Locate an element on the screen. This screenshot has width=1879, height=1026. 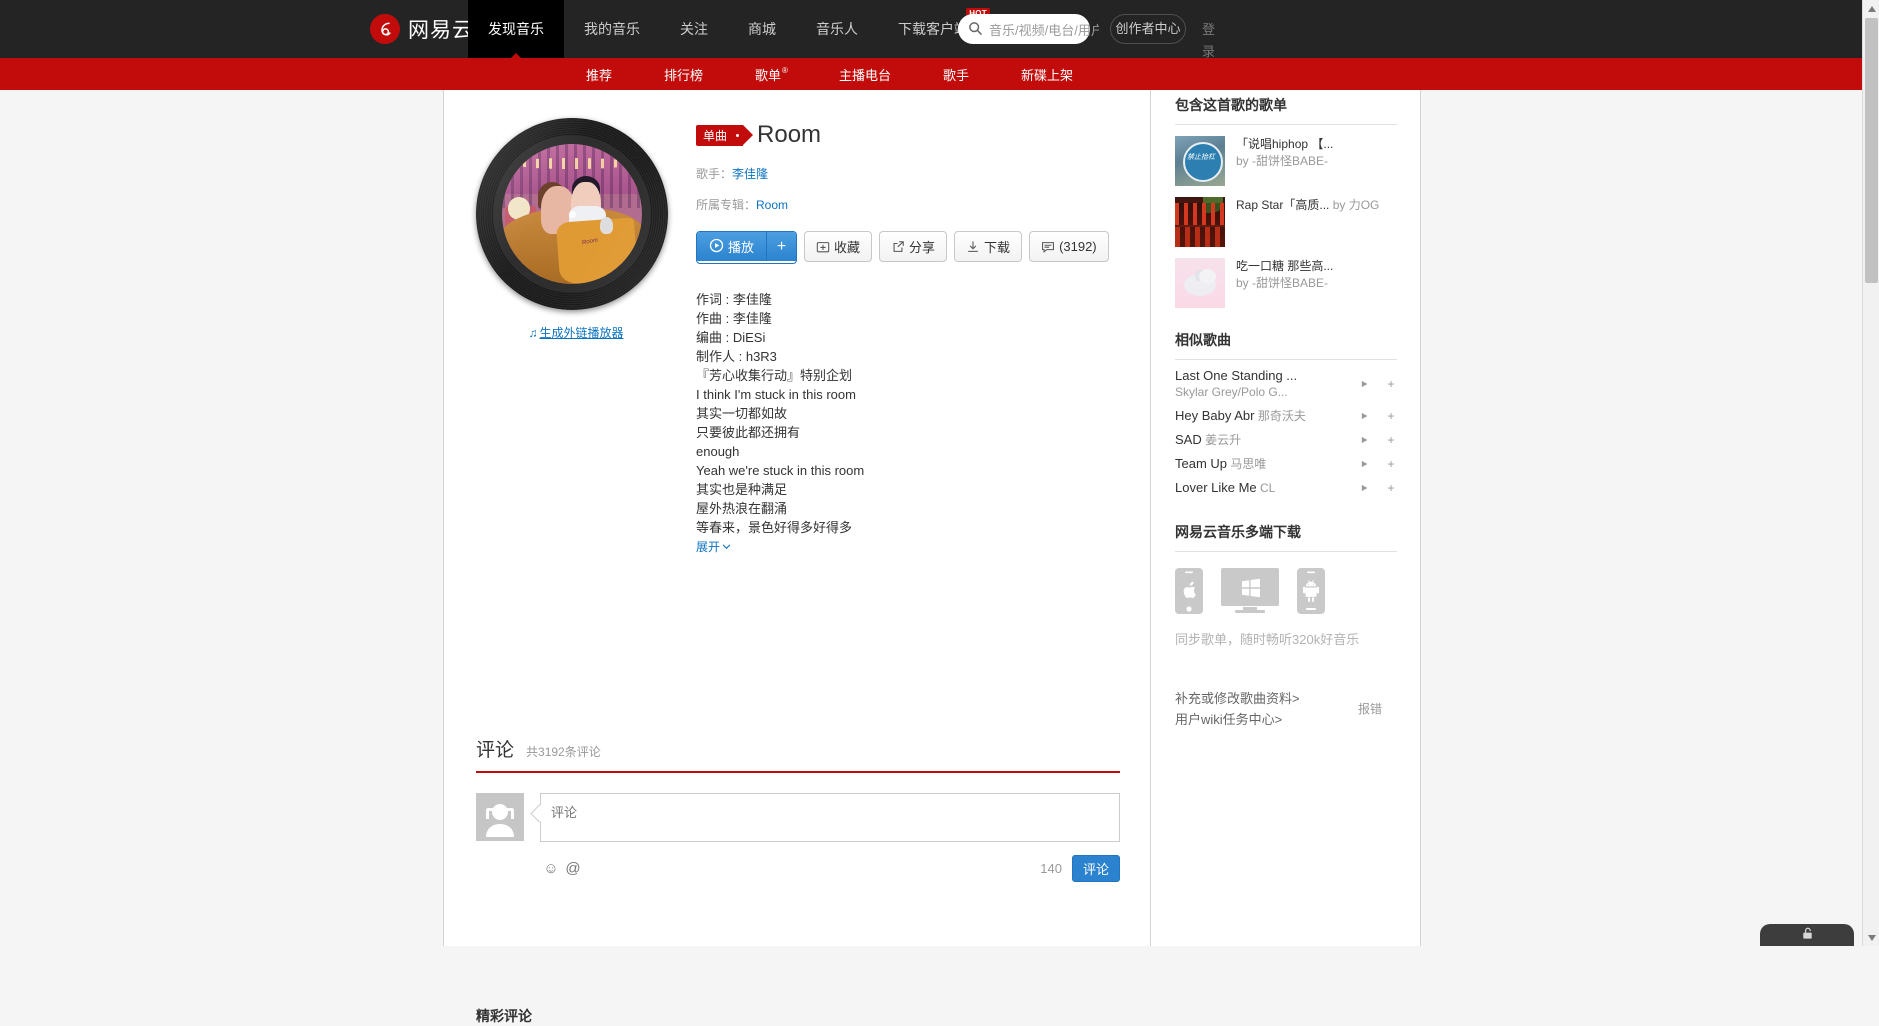
playlist-cover-text: 禁止抬杠 is located at coordinates (1201, 157).